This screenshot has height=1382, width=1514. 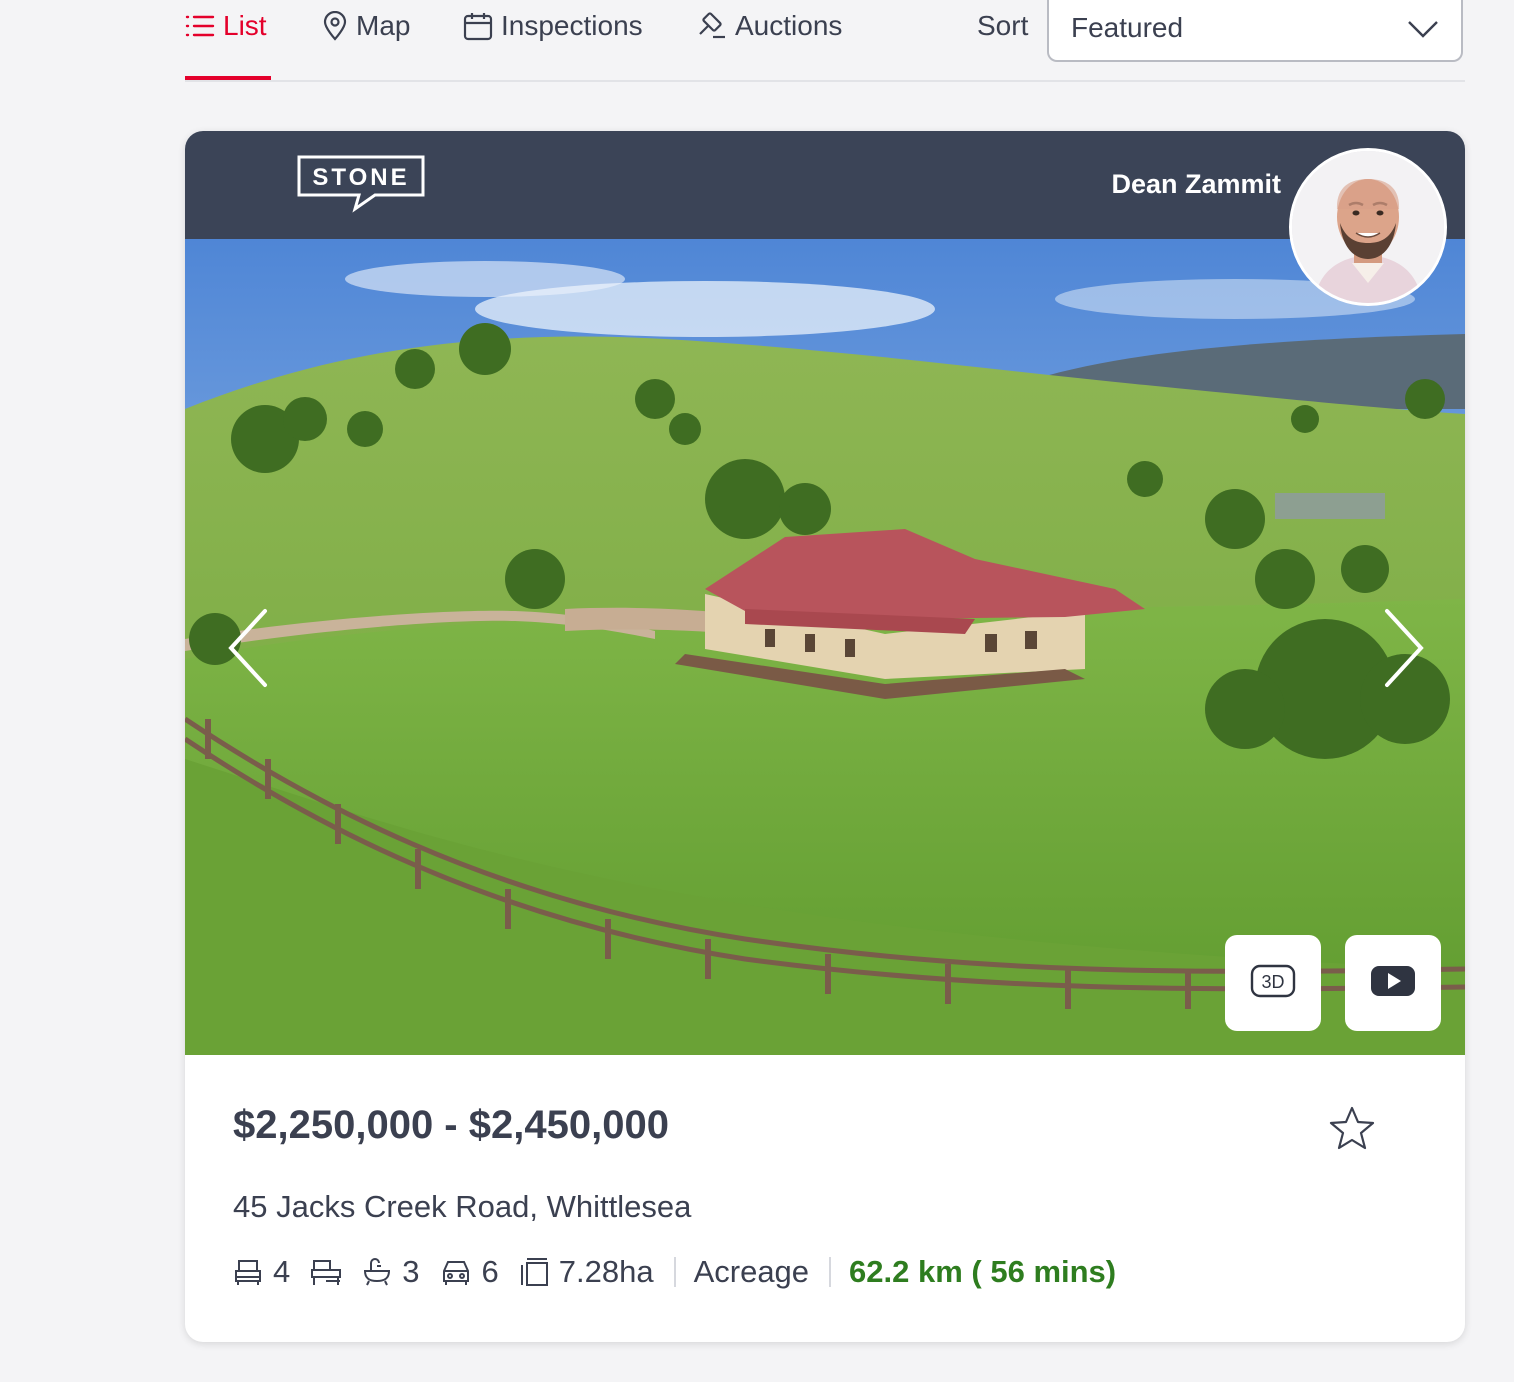 What do you see at coordinates (1127, 27) in the screenshot?
I see `sort-selected-value: Featured` at bounding box center [1127, 27].